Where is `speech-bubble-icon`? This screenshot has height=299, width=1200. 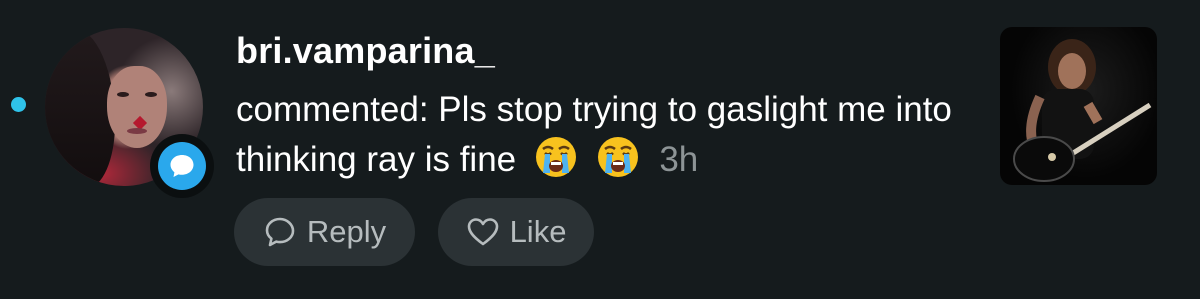 speech-bubble-icon is located at coordinates (280, 232).